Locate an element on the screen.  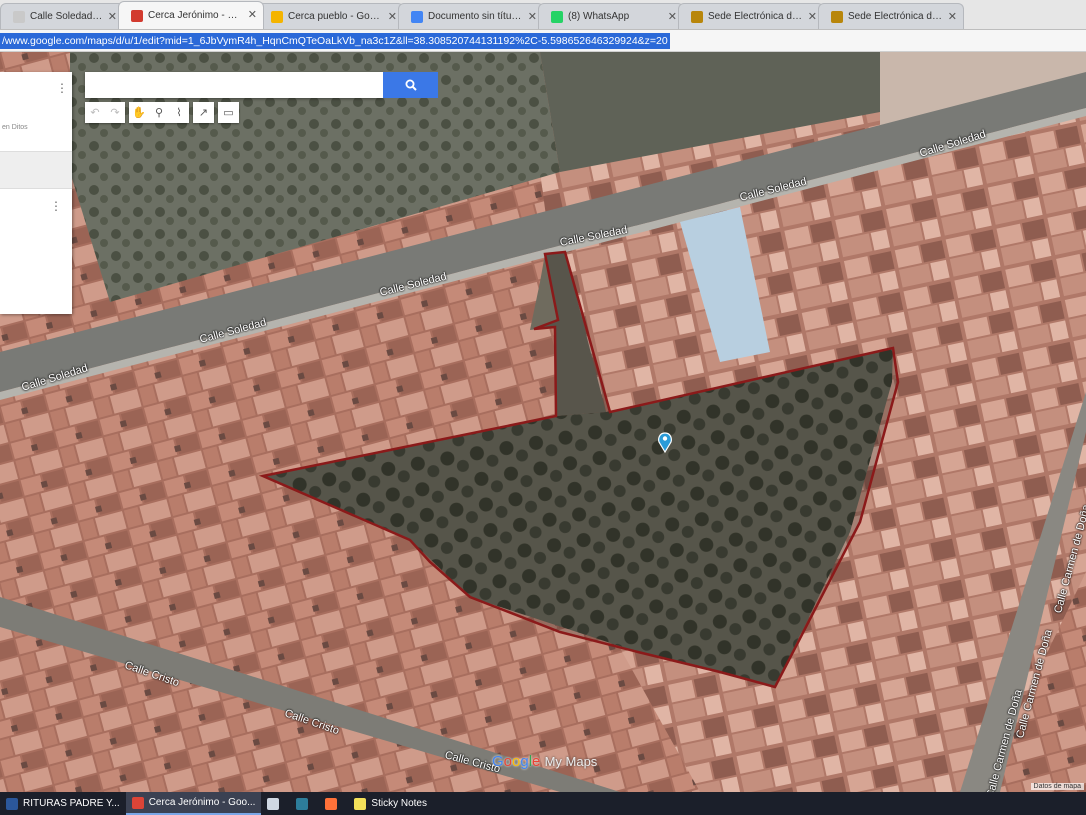
add-marker-icon: ⚲ is located at coordinates (159, 112).